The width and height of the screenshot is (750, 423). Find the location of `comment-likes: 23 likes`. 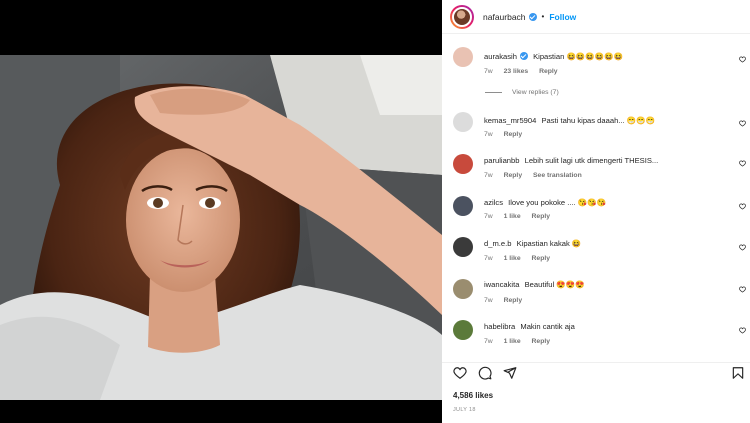

comment-likes: 23 likes is located at coordinates (516, 71).